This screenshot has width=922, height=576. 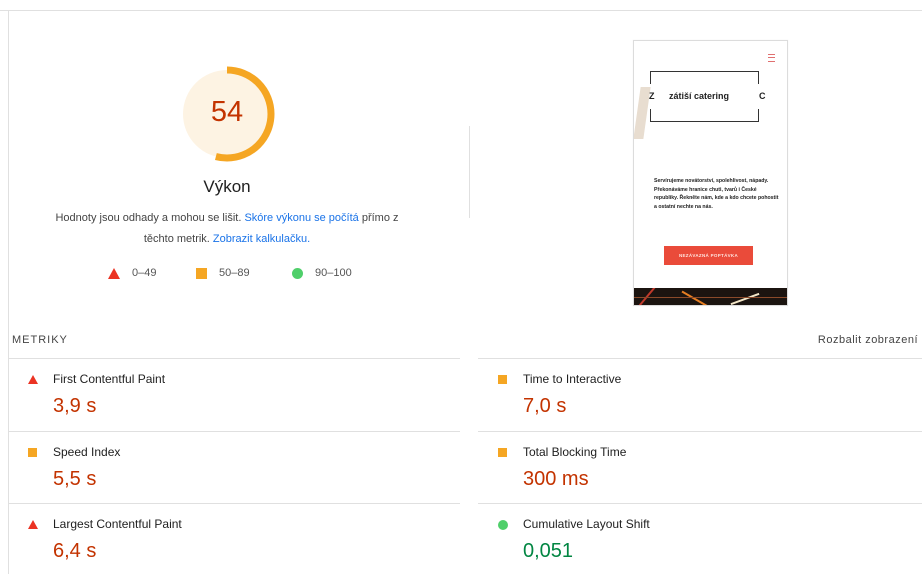 I want to click on metric-cumulative-layout-shift: Cumulative Layout Shift 0,051, so click(x=700, y=539).